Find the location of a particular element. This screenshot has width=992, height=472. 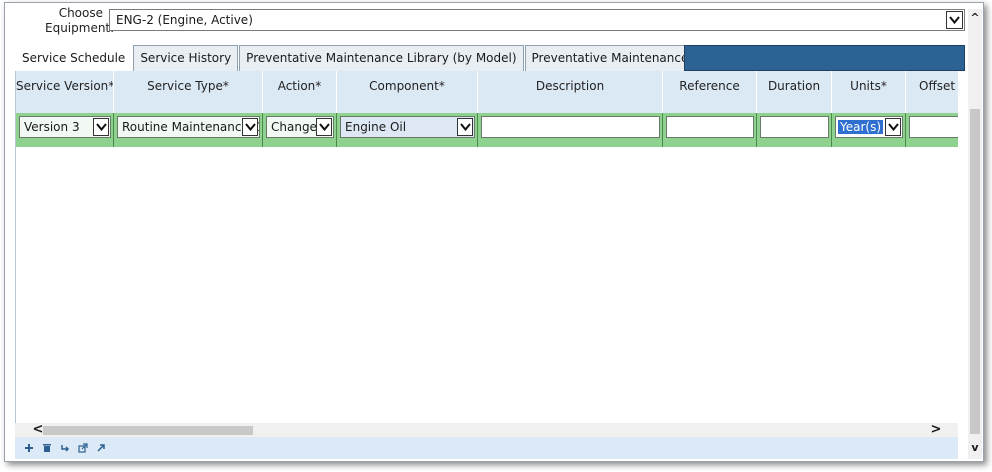

column-header-duration: Duration is located at coordinates (794, 92).